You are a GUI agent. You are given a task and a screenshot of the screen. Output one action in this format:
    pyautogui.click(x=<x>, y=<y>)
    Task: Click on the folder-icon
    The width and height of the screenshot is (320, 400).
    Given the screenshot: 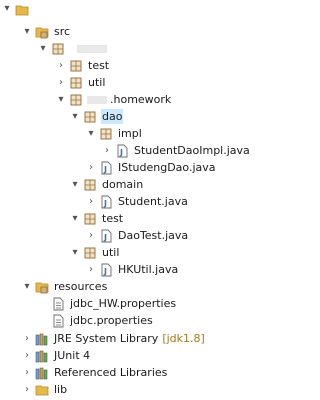 What is the action you would take?
    pyautogui.click(x=42, y=390)
    